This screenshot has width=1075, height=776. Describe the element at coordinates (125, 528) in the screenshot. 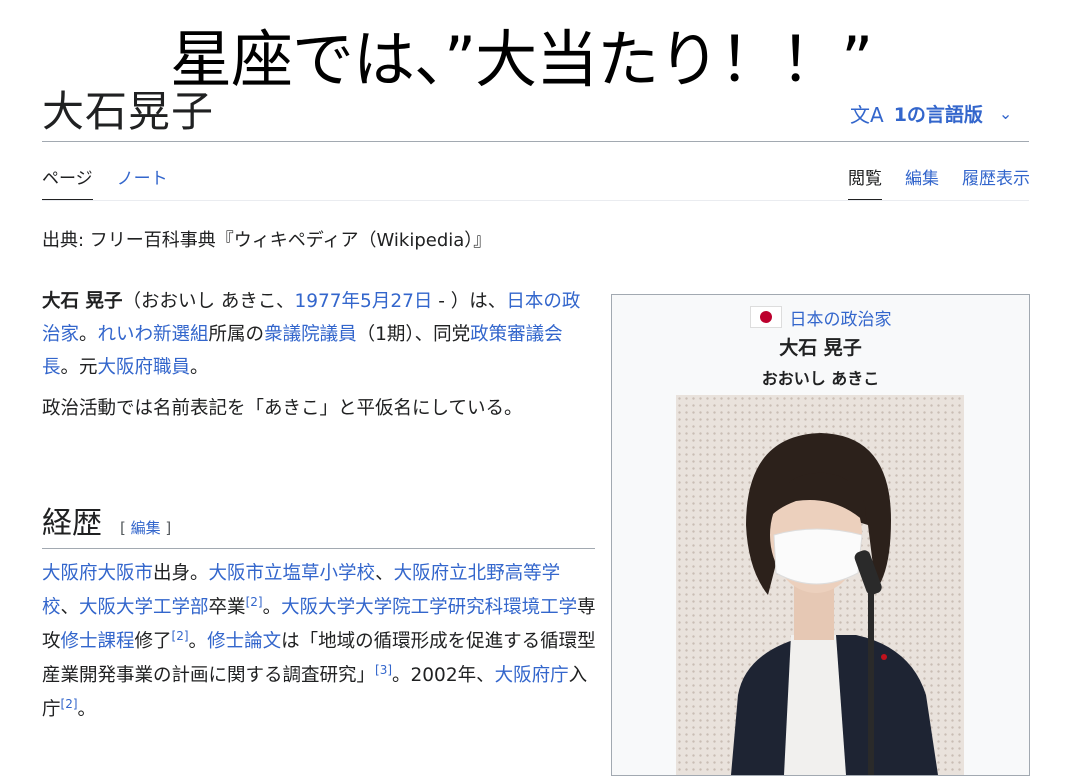

I see `bracket: [` at that location.